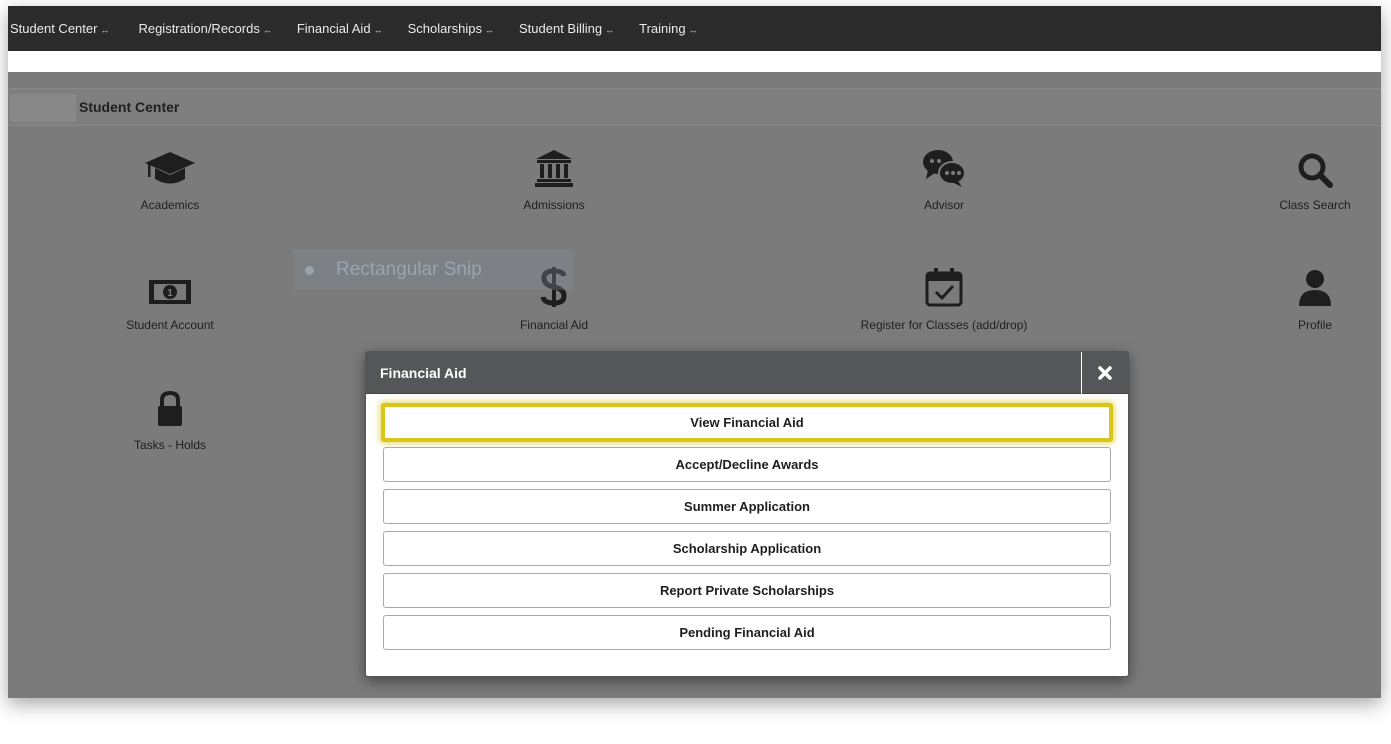 The width and height of the screenshot is (1391, 744). Describe the element at coordinates (747, 464) in the screenshot. I see `accept-decline-awards-button: Accept/Decline Awards` at that location.